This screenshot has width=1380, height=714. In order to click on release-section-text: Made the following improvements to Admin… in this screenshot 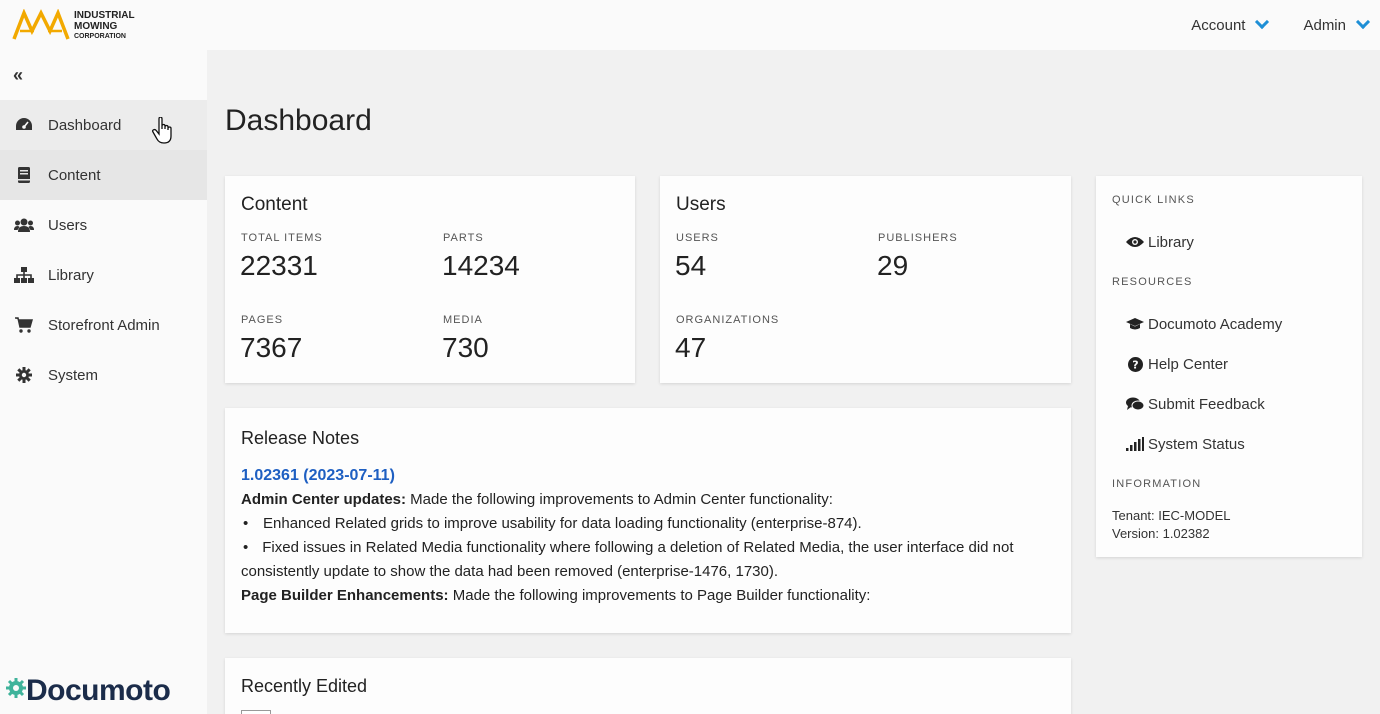, I will do `click(619, 499)`.